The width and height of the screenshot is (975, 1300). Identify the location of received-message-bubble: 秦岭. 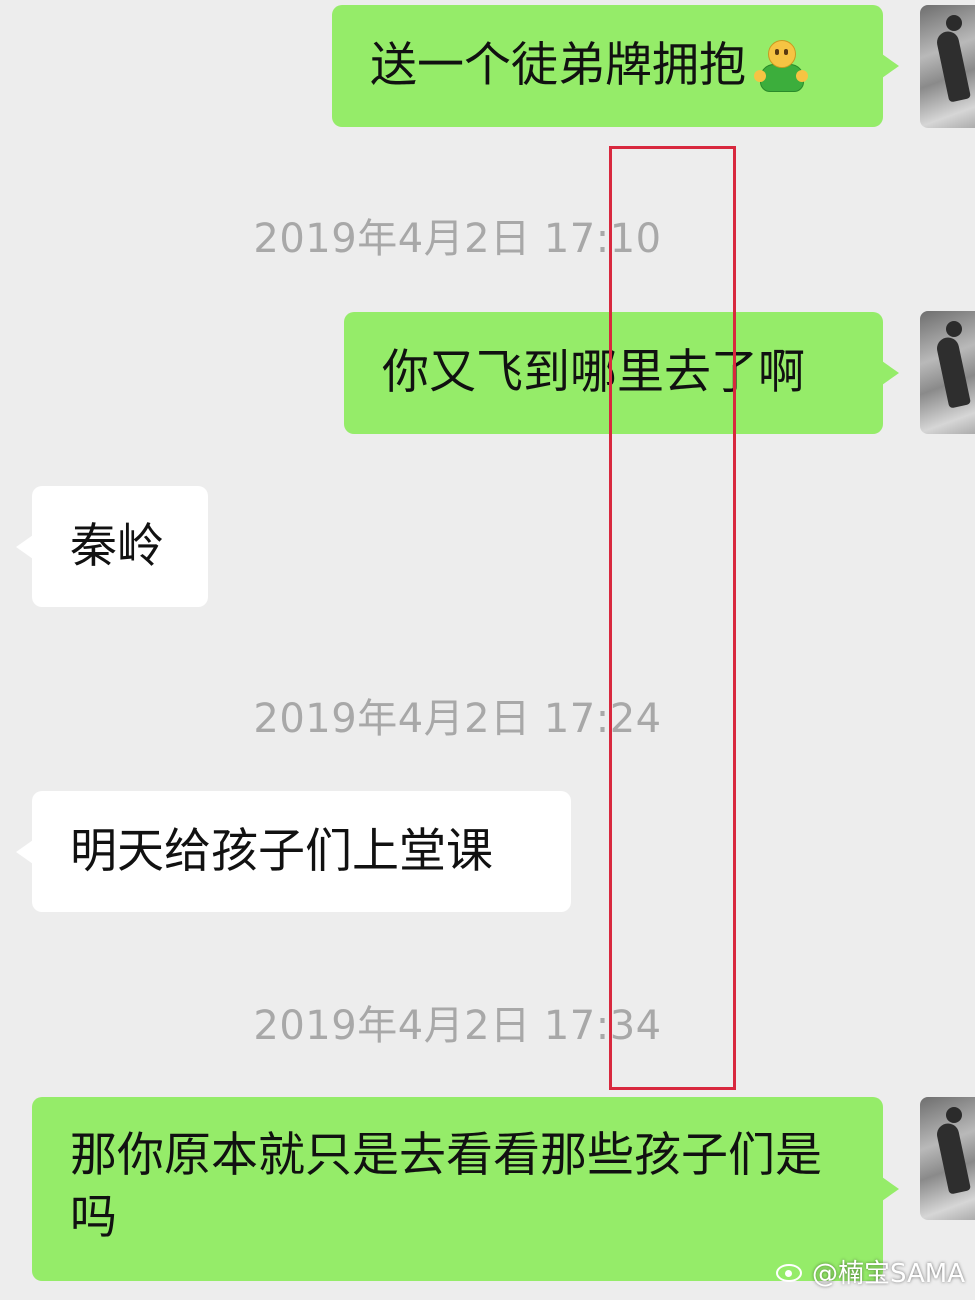
(112, 546).